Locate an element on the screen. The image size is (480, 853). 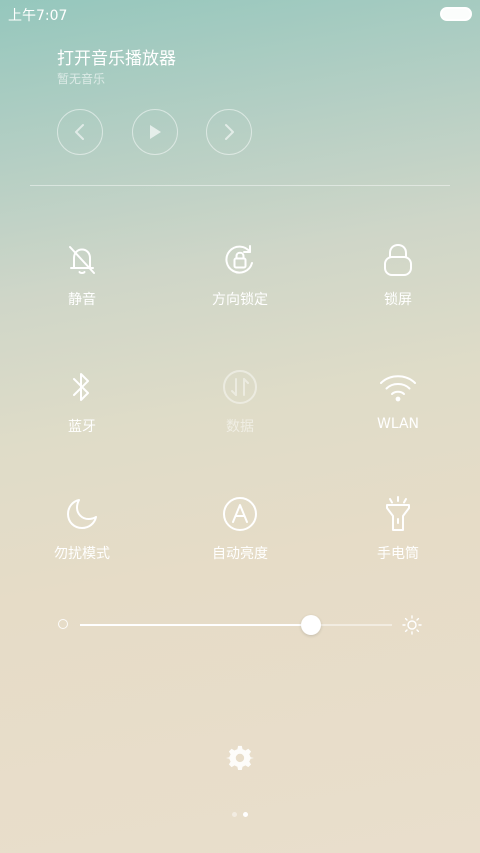
brightness-high-icon is located at coordinates (412, 625).